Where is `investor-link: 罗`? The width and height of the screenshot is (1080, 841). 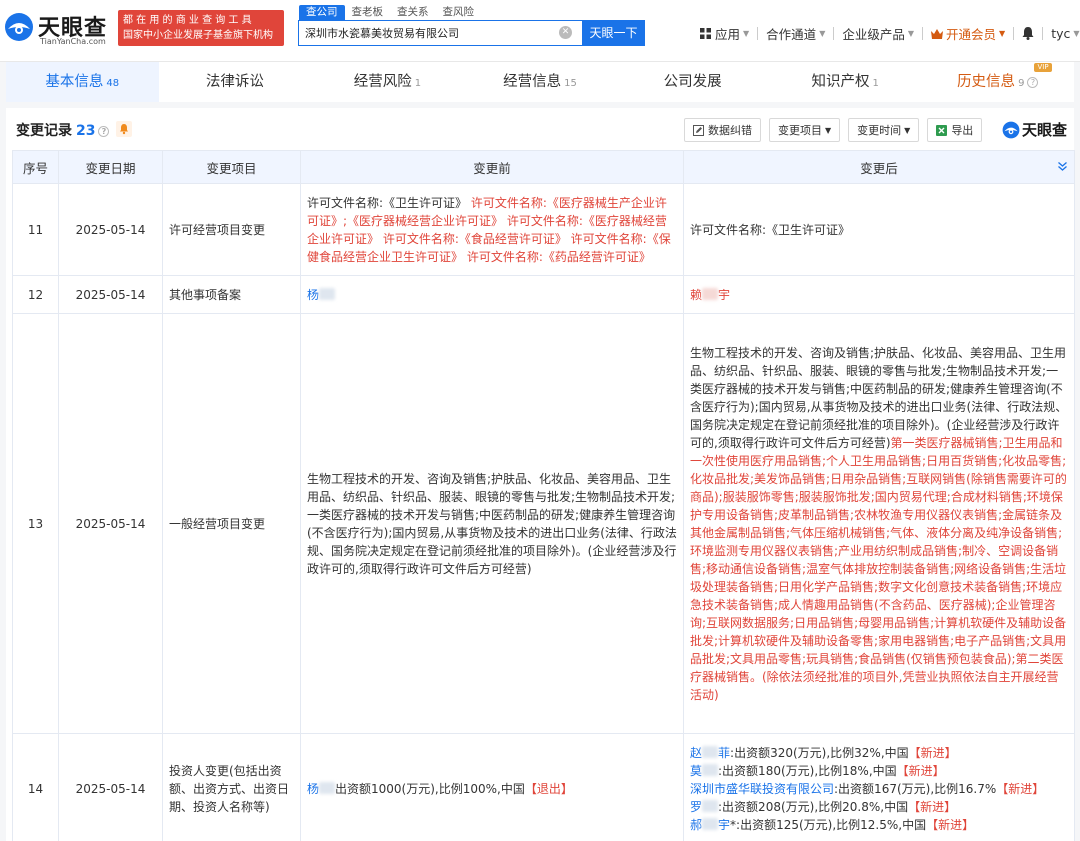
investor-link: 罗 is located at coordinates (696, 807).